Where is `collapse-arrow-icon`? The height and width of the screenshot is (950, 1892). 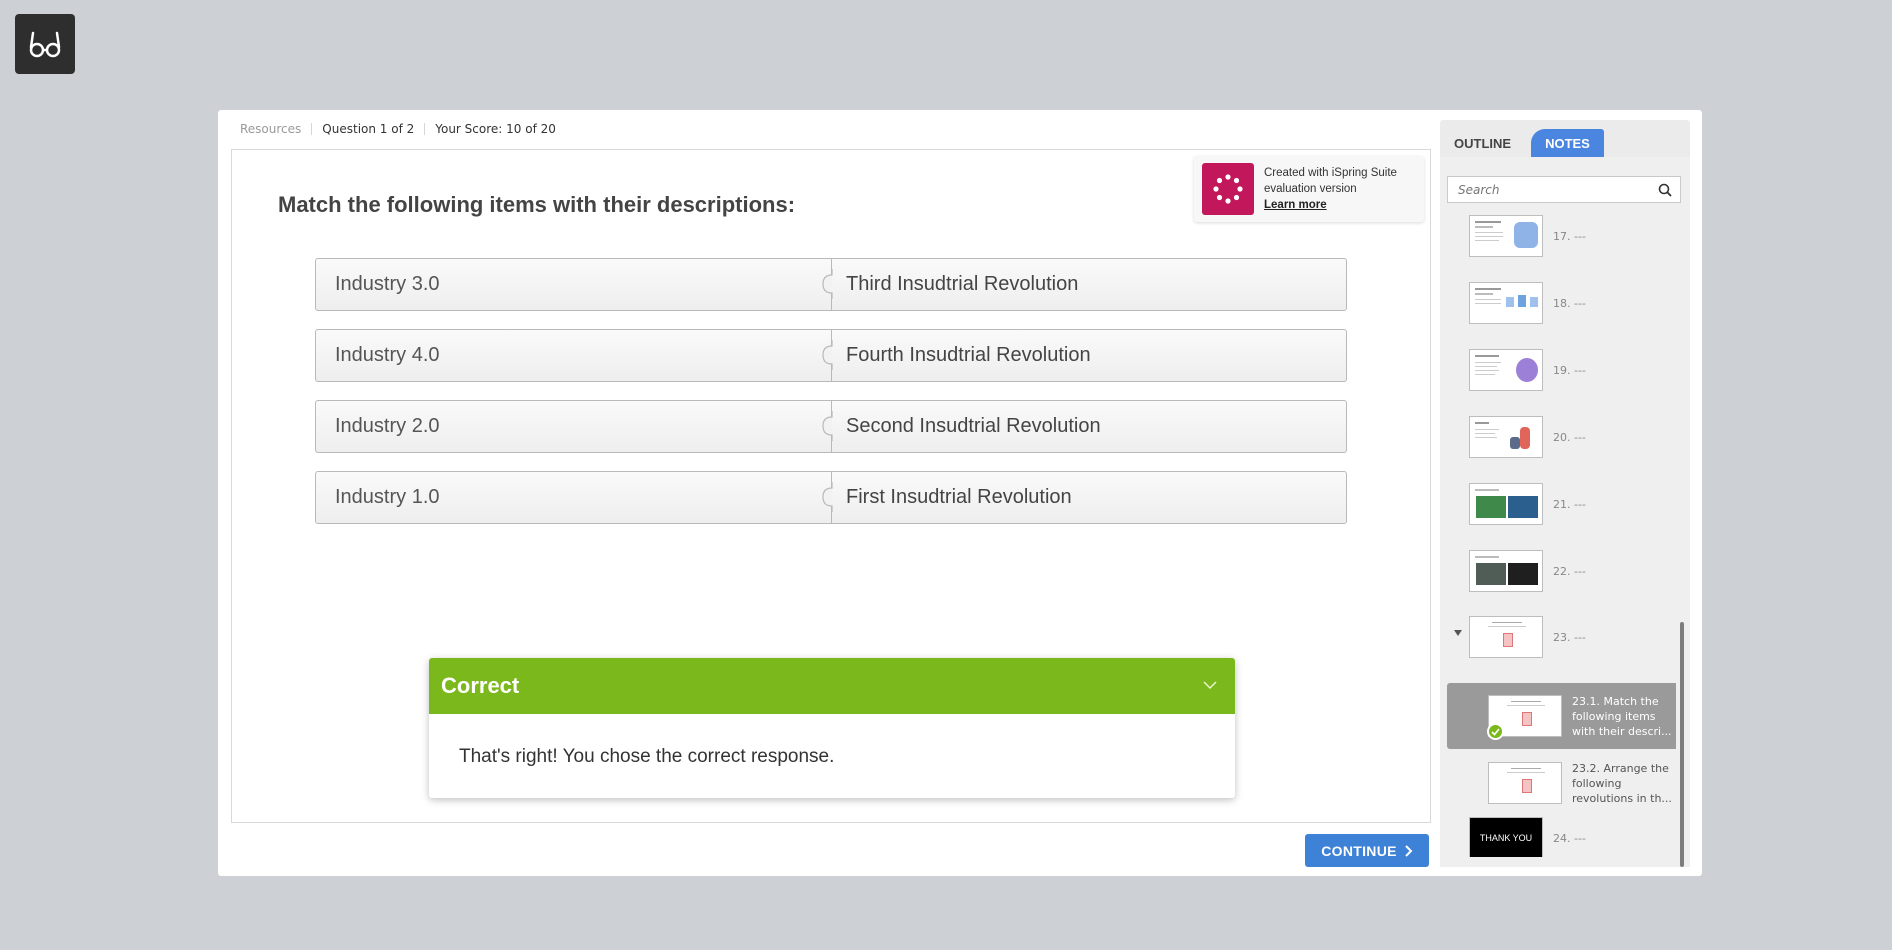 collapse-arrow-icon is located at coordinates (1458, 633).